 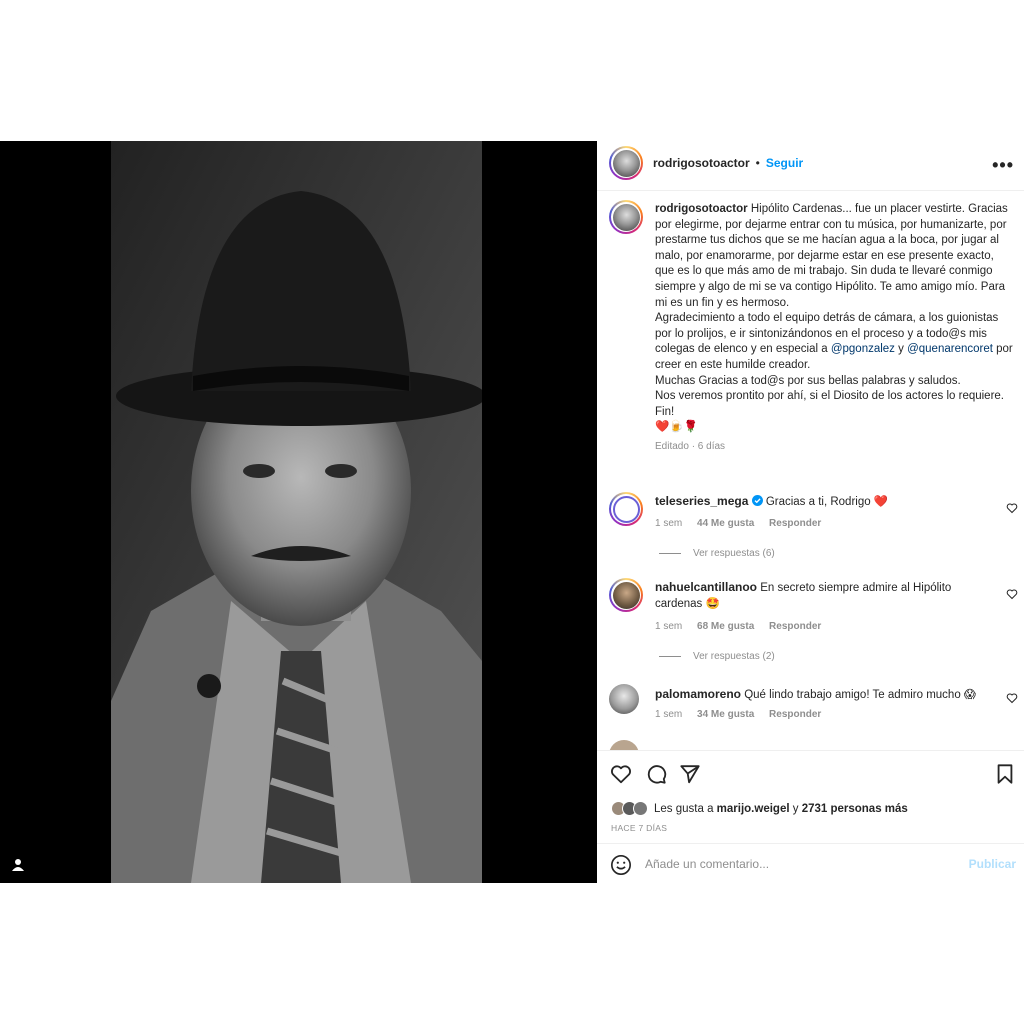 I want to click on comment-username: teleseries_mega, so click(x=701, y=501).